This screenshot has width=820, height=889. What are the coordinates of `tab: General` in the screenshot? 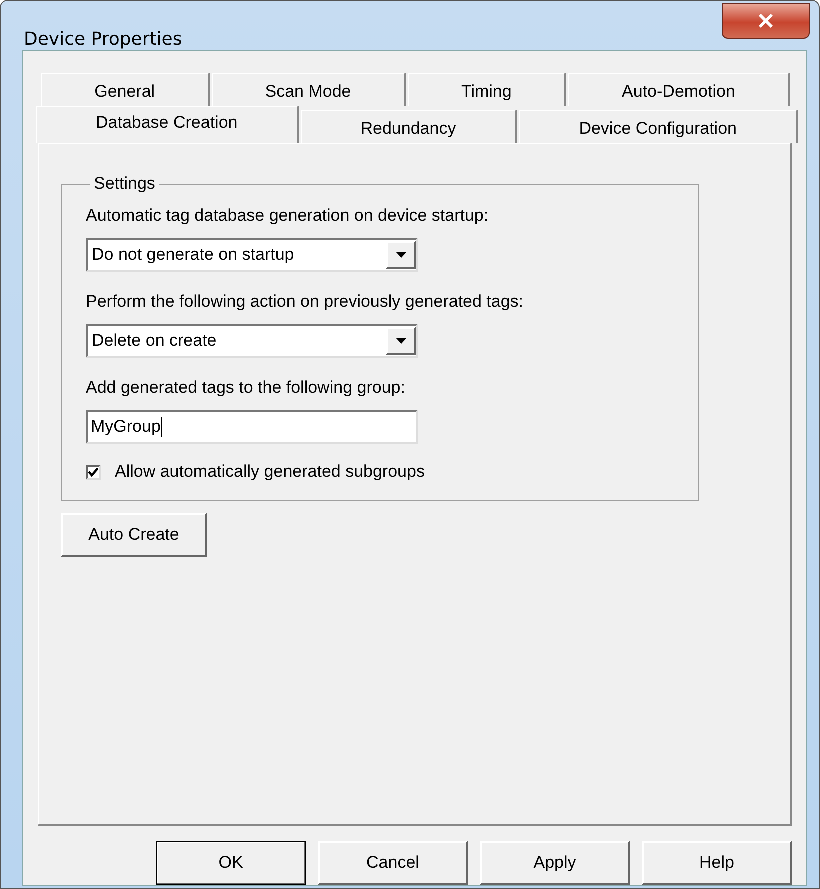 It's located at (125, 89).